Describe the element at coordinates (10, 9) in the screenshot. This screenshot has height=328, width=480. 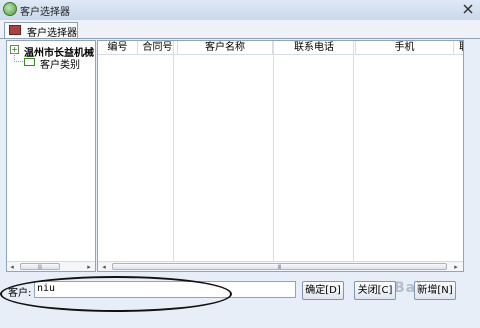
I see `app-icon` at that location.